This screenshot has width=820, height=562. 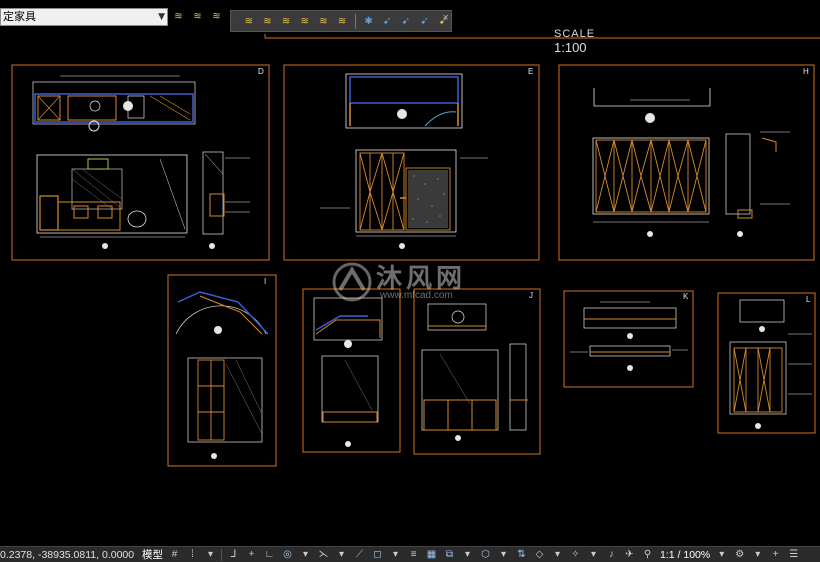 I want to click on watermark-logo-icon, so click(x=352, y=282).